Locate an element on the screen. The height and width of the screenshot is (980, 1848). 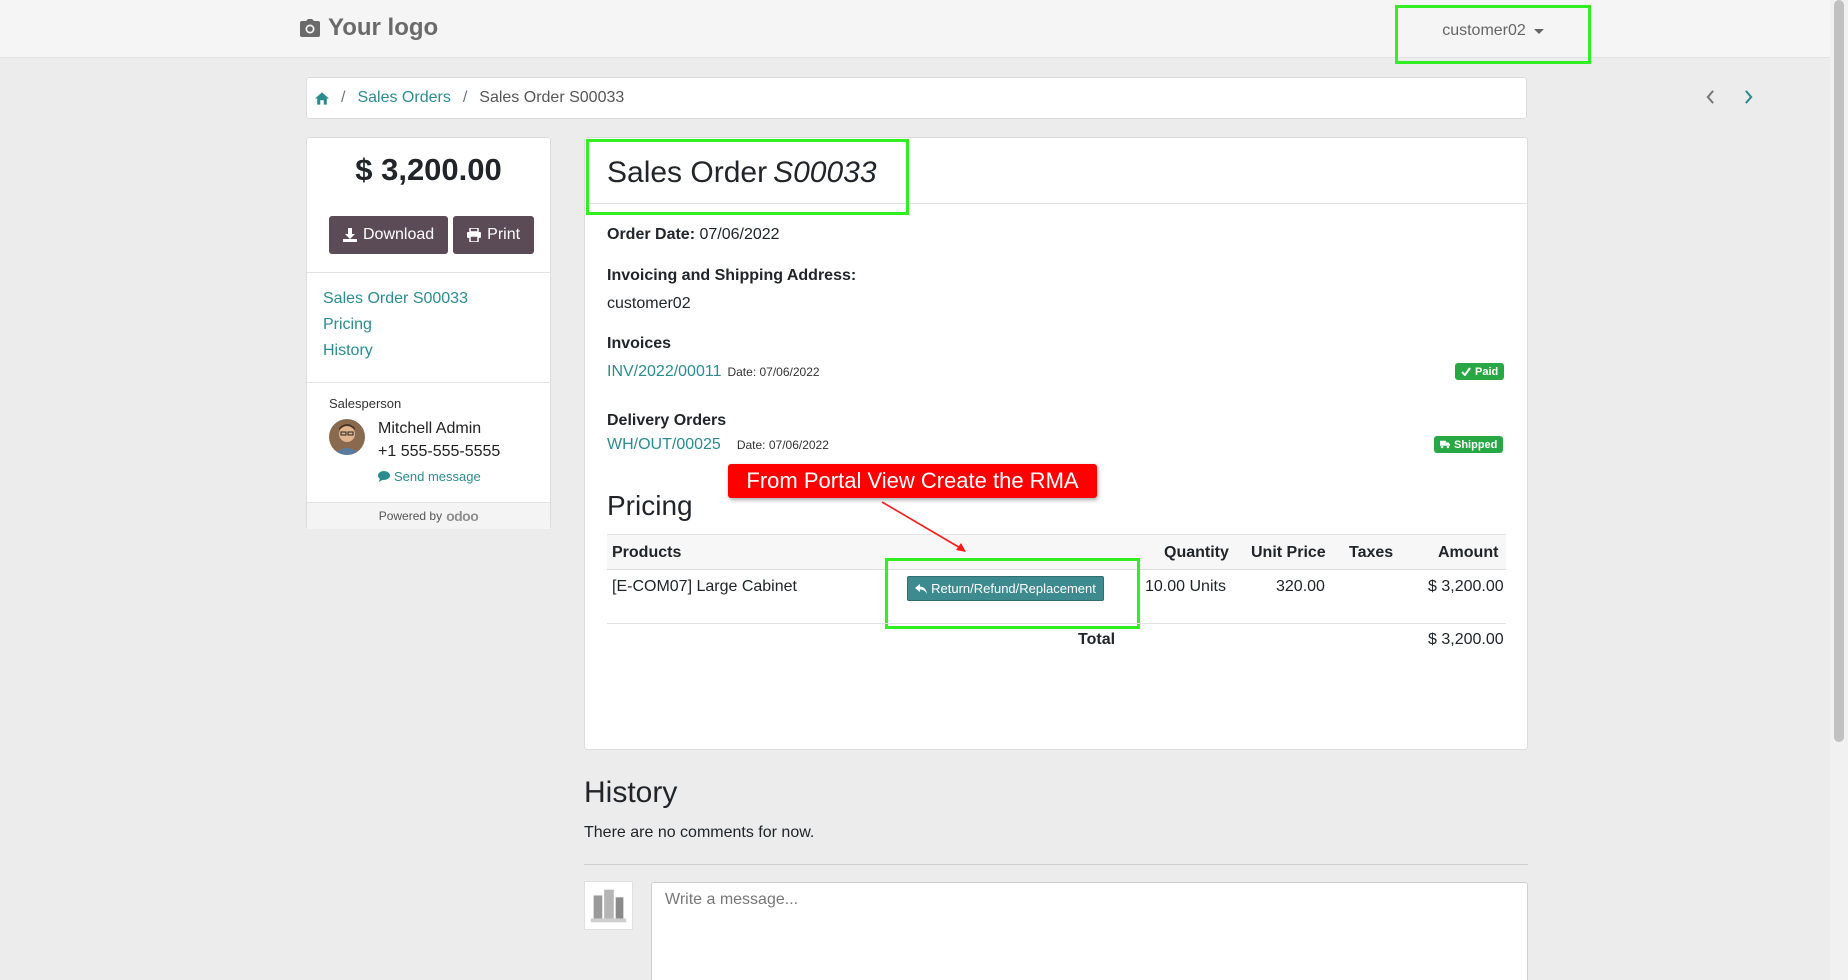
column-header-quantity: Quantity is located at coordinates (1196, 552).